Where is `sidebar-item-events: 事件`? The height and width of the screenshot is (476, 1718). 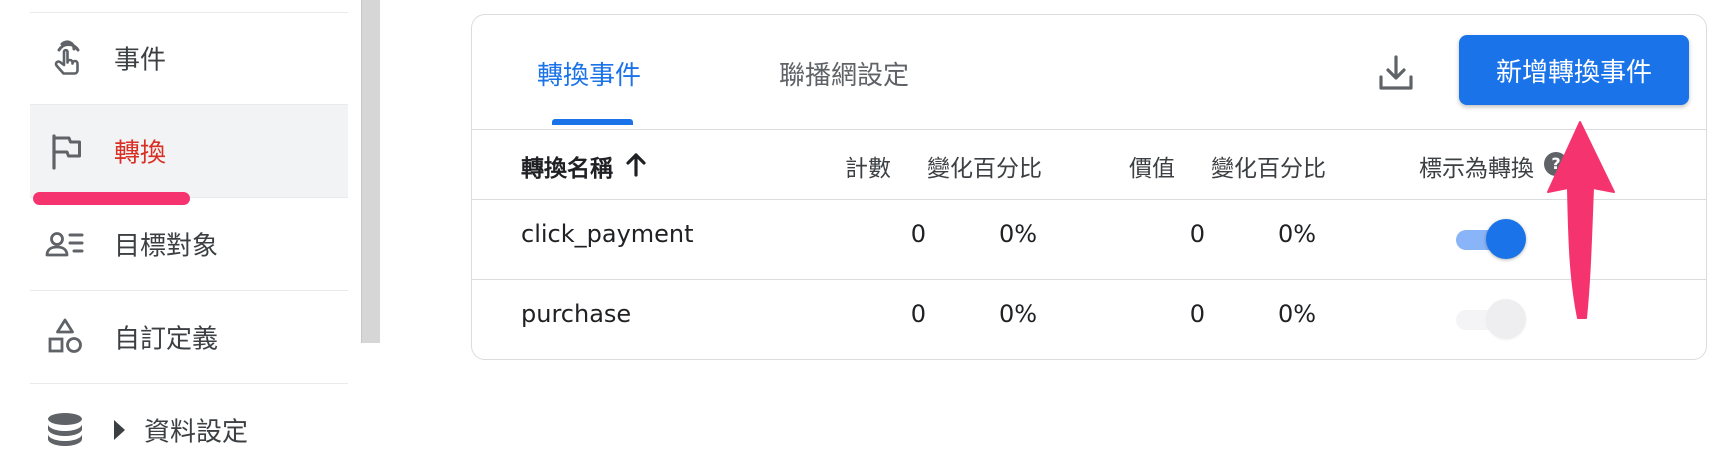 sidebar-item-events: 事件 is located at coordinates (189, 58).